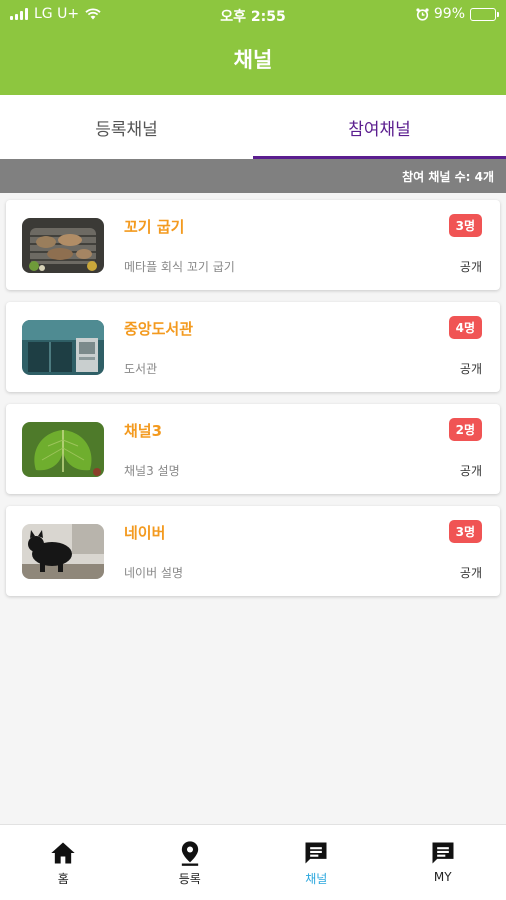  I want to click on channel-description: 메타플 회식 꼬기 굽기, so click(179, 267).